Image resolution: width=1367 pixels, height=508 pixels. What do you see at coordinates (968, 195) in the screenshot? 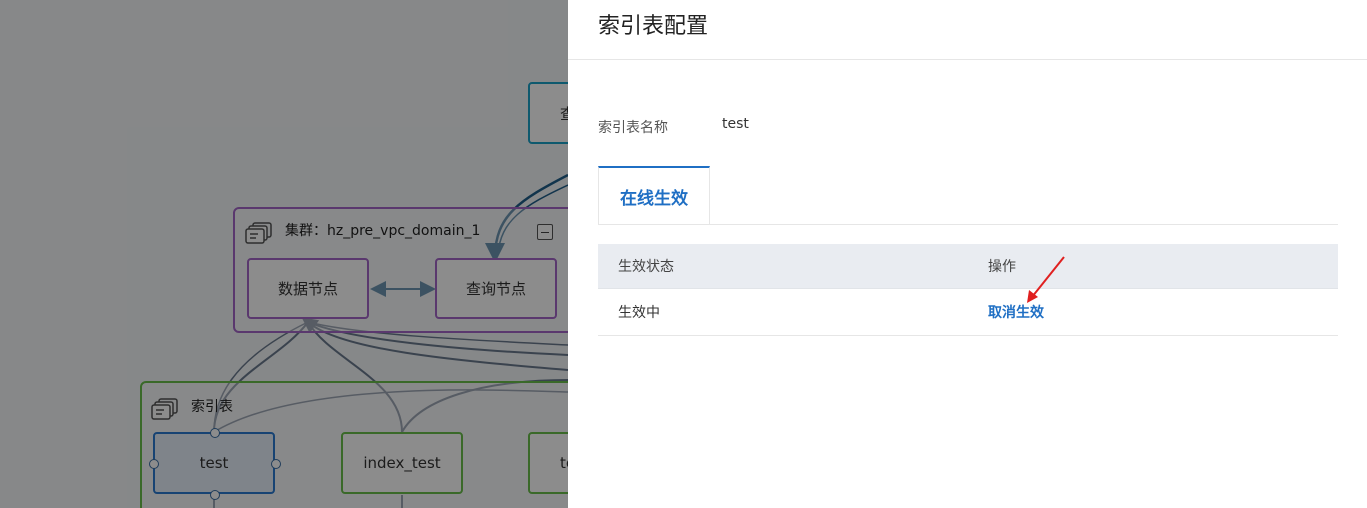
I see `tab-bar: 在线生效` at bounding box center [968, 195].